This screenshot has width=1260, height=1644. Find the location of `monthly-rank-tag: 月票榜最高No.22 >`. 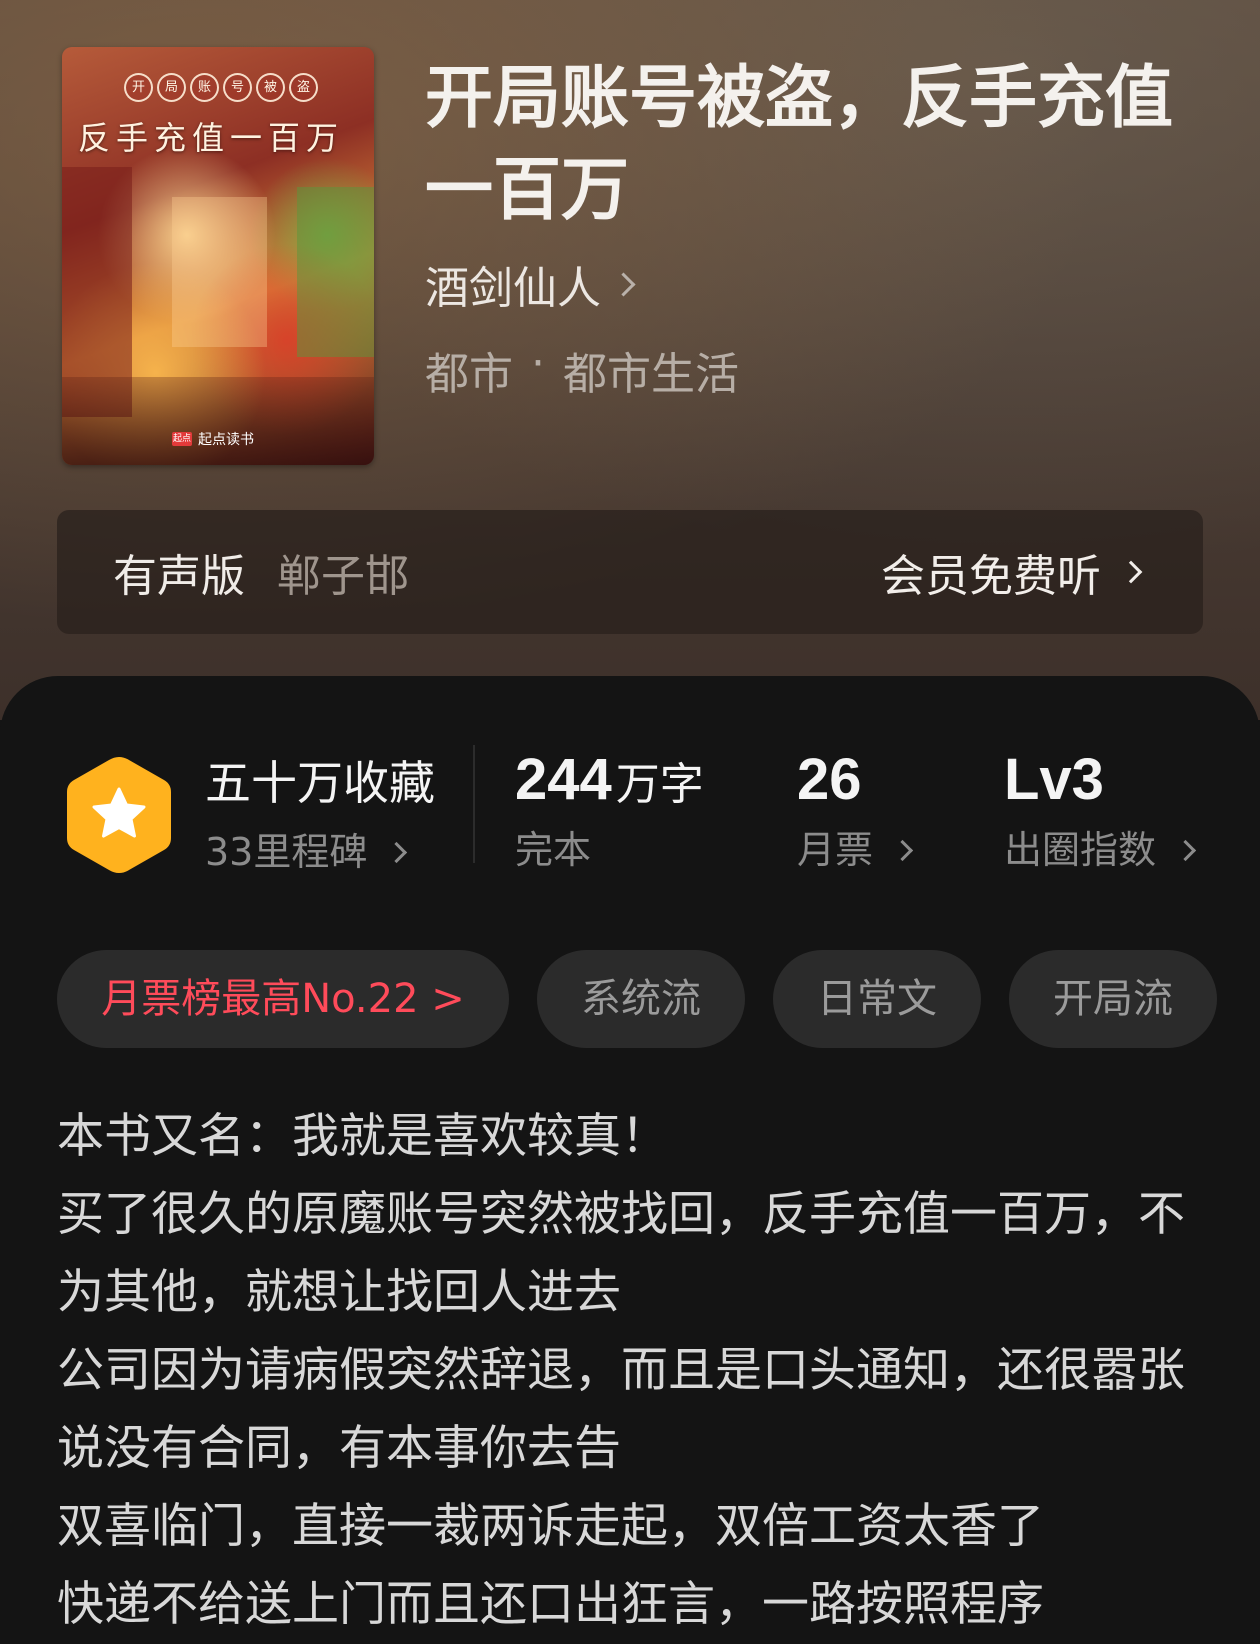

monthly-rank-tag: 月票榜最高No.22 > is located at coordinates (283, 999).